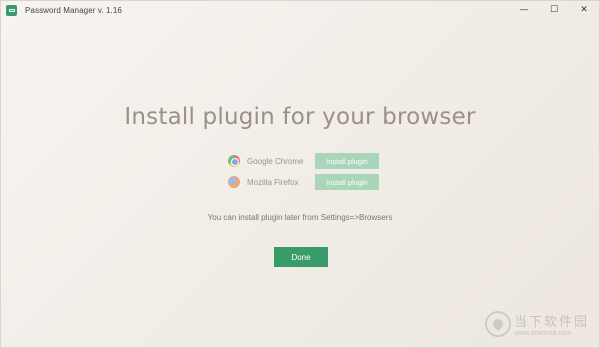  I want to click on watermark-url: www.downxia.com, so click(542, 333).